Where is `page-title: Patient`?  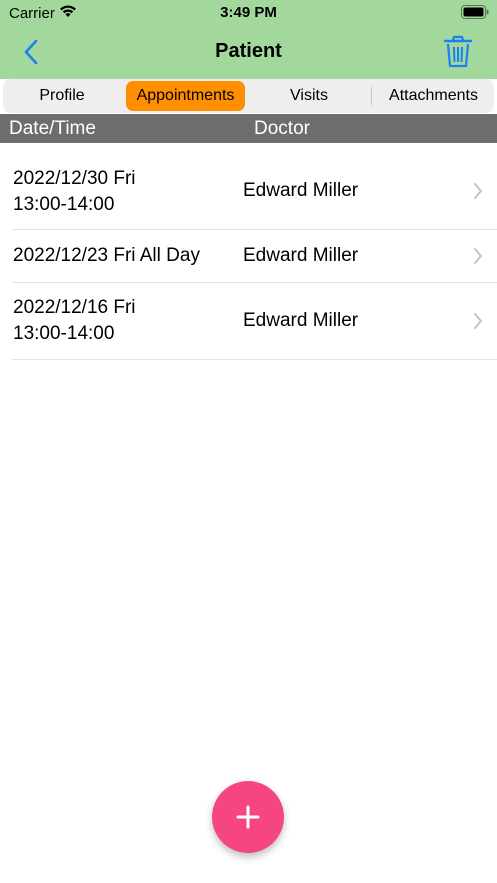 page-title: Patient is located at coordinates (248, 51).